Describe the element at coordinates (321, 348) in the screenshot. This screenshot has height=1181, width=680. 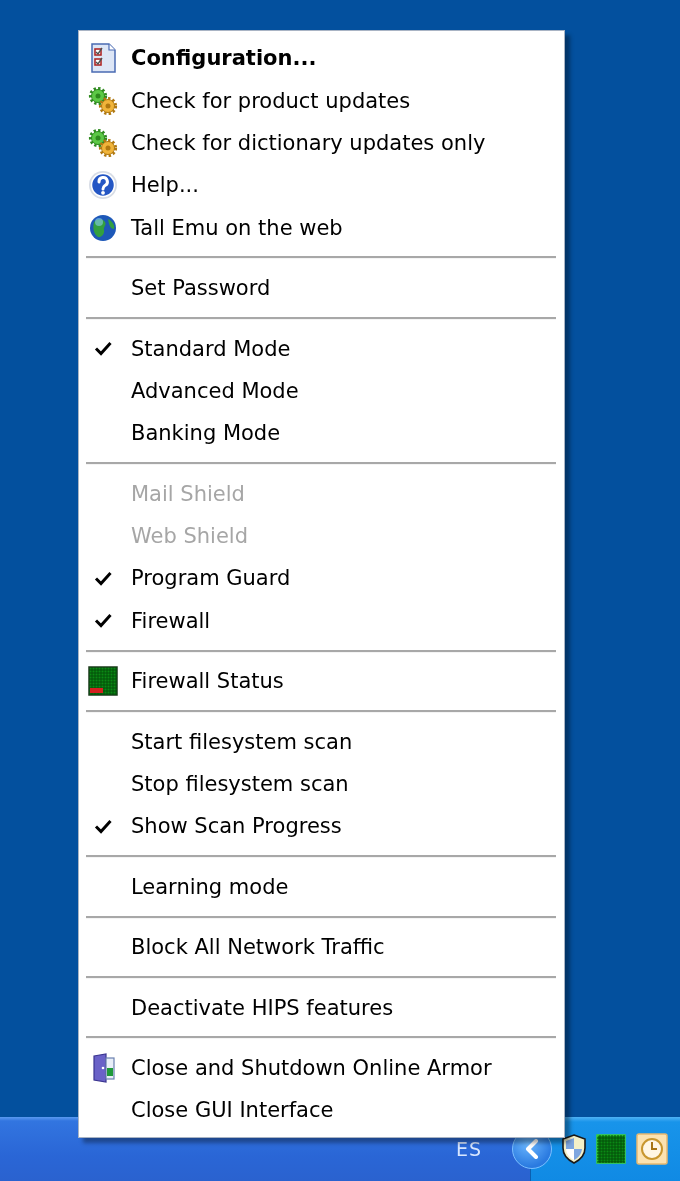
I see `menu-item: Standard Mode` at that location.